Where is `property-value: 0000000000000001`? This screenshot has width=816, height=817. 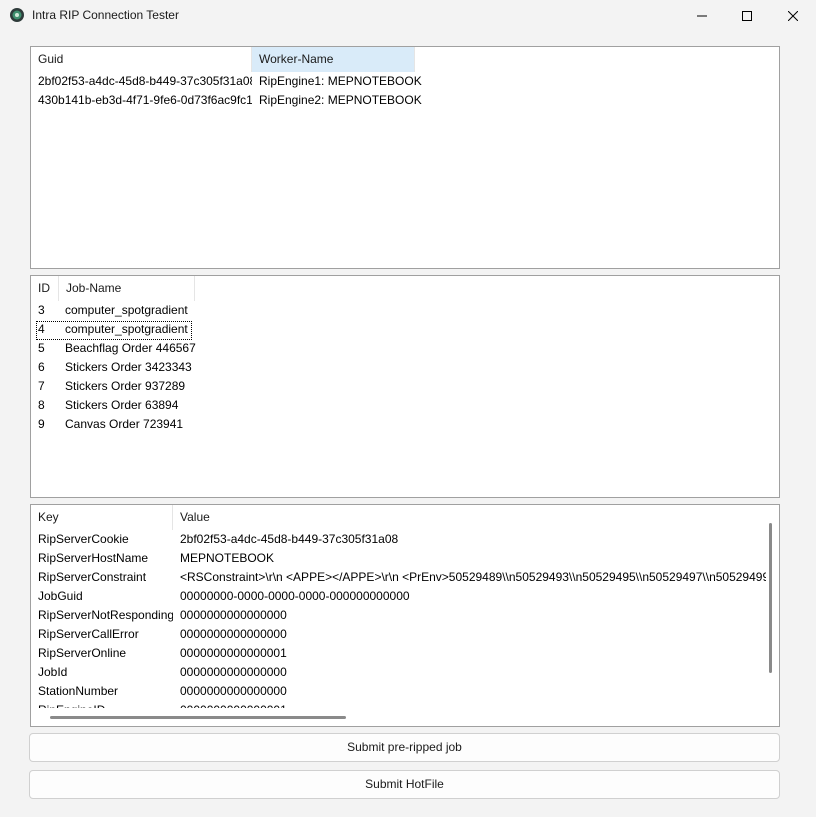 property-value: 0000000000000001 is located at coordinates (469, 653).